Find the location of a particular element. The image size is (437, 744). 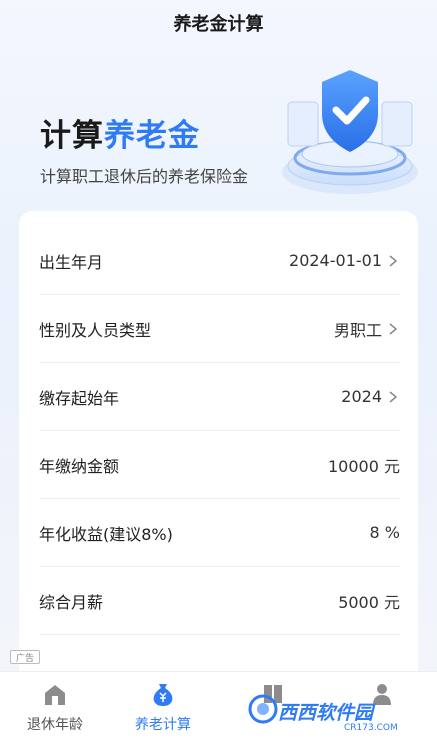

app-header: 养老金计算 is located at coordinates (218, 23).